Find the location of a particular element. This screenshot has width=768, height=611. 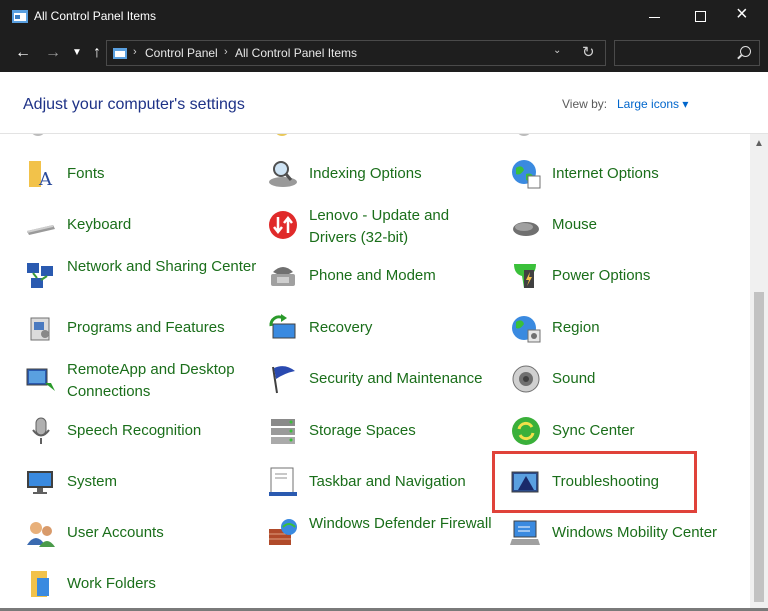

phone-modem-icon is located at coordinates (283, 276).